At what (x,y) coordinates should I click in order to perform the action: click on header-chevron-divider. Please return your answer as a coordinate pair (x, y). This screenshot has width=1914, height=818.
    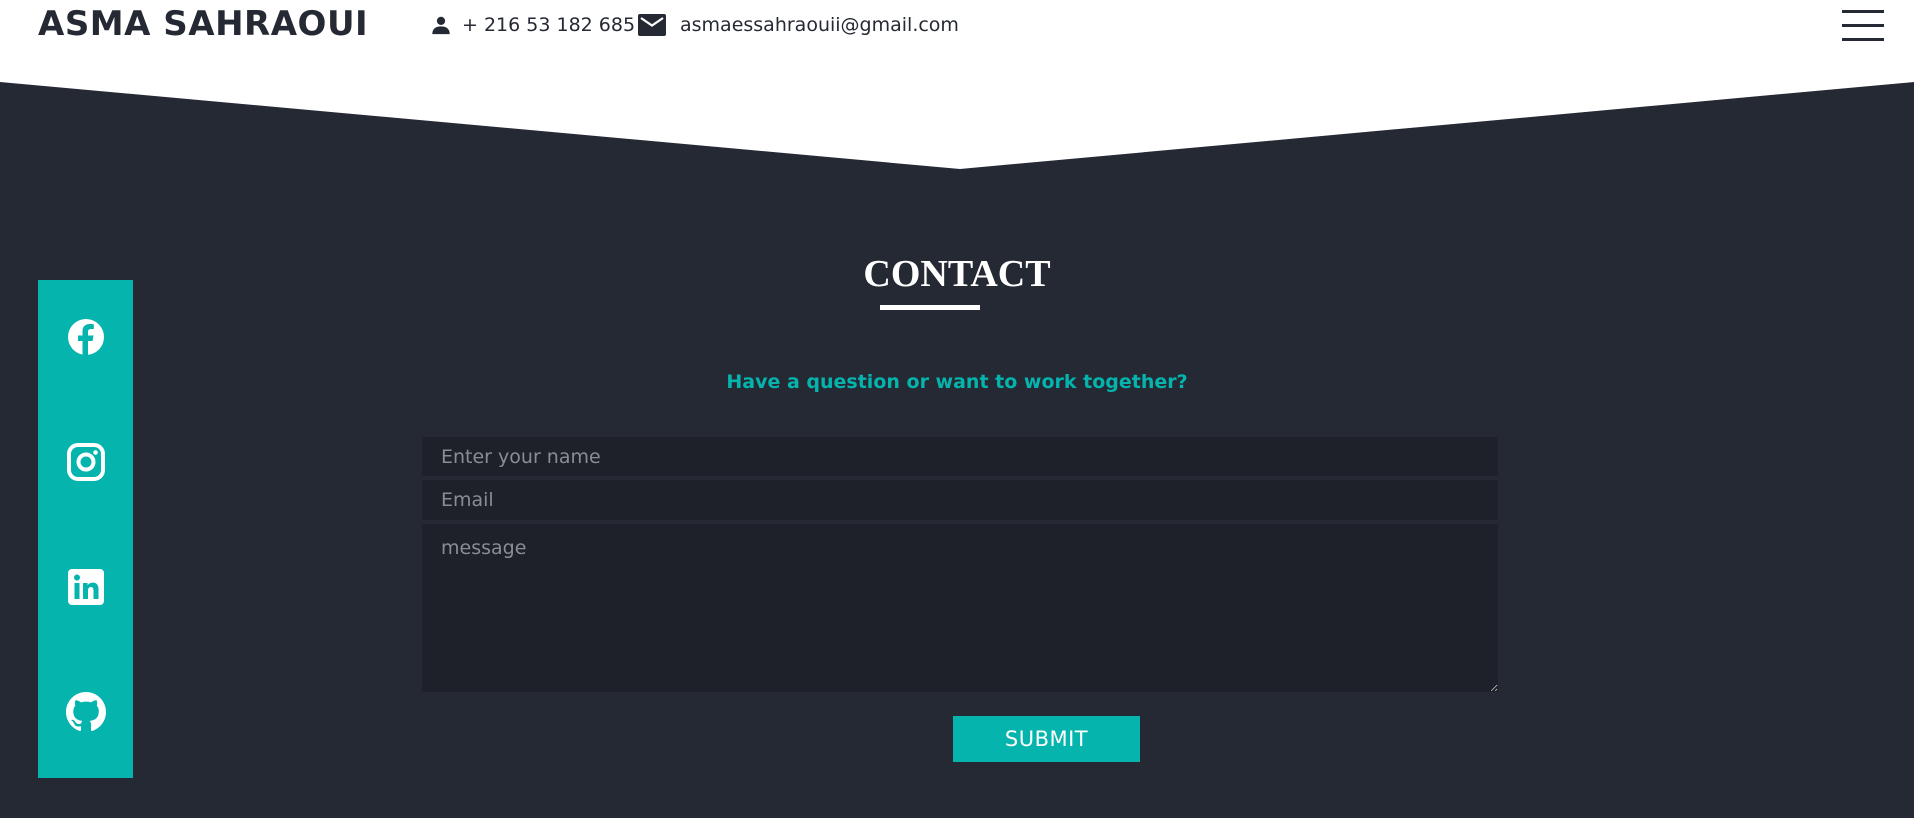
    Looking at the image, I should click on (957, 124).